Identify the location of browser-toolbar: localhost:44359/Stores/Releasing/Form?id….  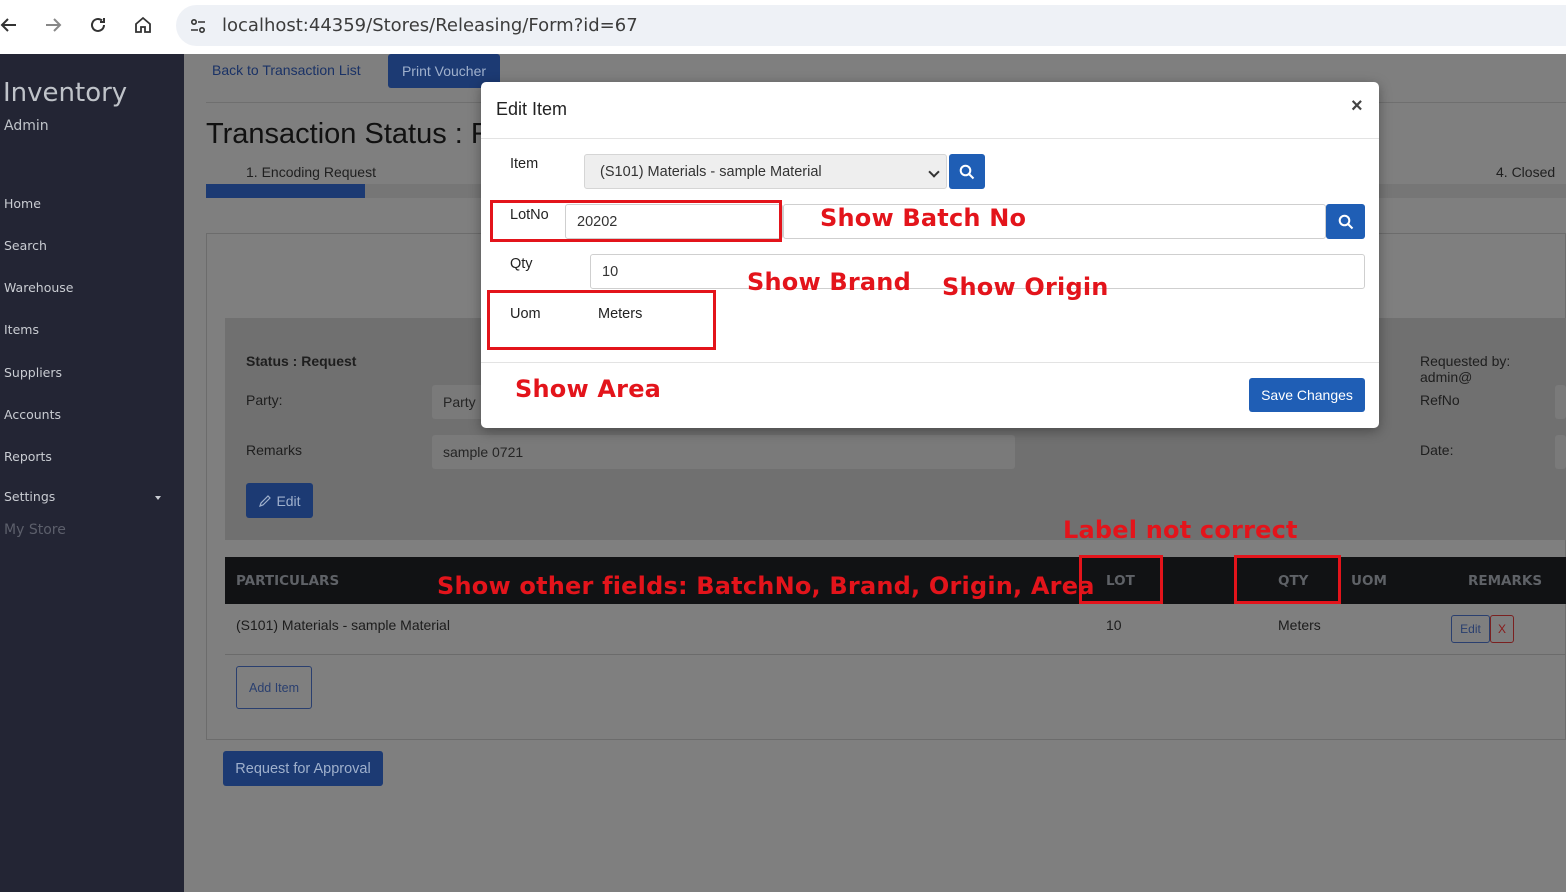
(783, 27).